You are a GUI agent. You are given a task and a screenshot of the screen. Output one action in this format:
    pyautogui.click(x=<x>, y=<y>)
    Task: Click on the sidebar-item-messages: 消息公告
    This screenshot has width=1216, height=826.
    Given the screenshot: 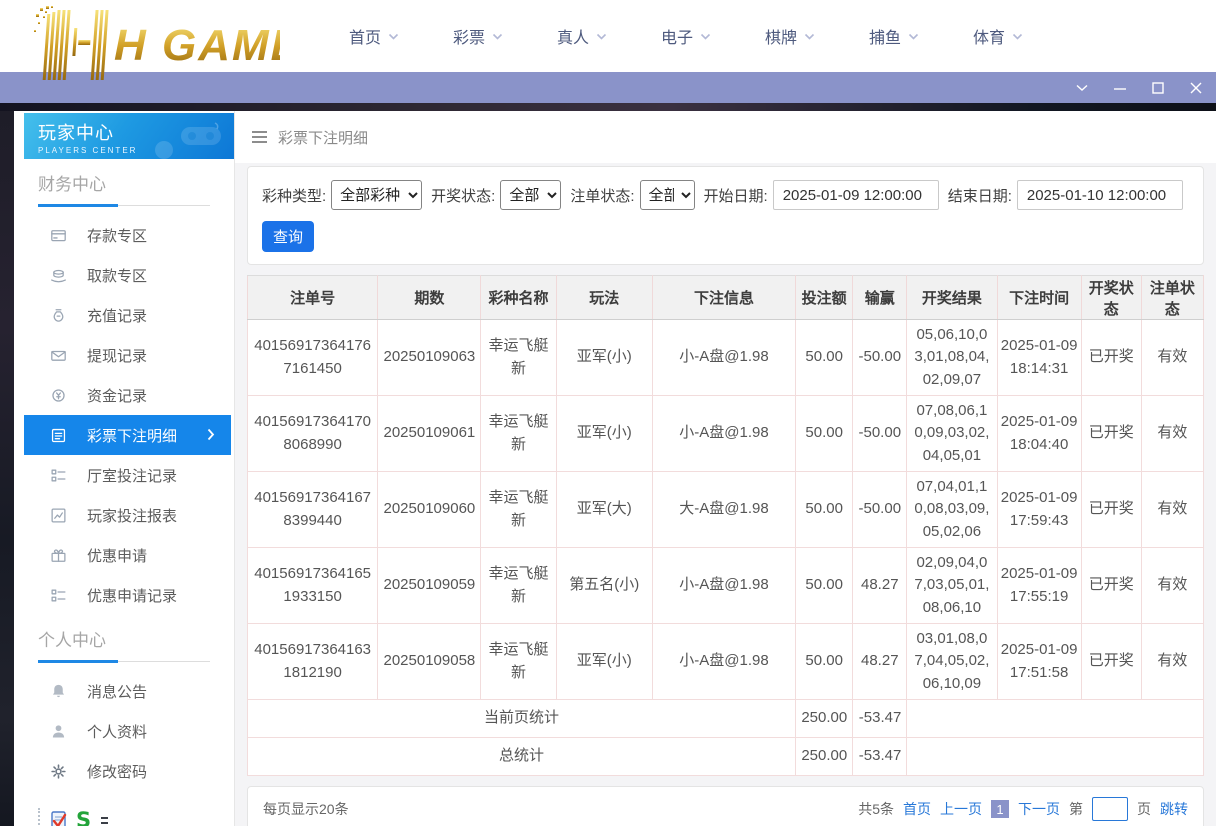 What is the action you would take?
    pyautogui.click(x=124, y=691)
    